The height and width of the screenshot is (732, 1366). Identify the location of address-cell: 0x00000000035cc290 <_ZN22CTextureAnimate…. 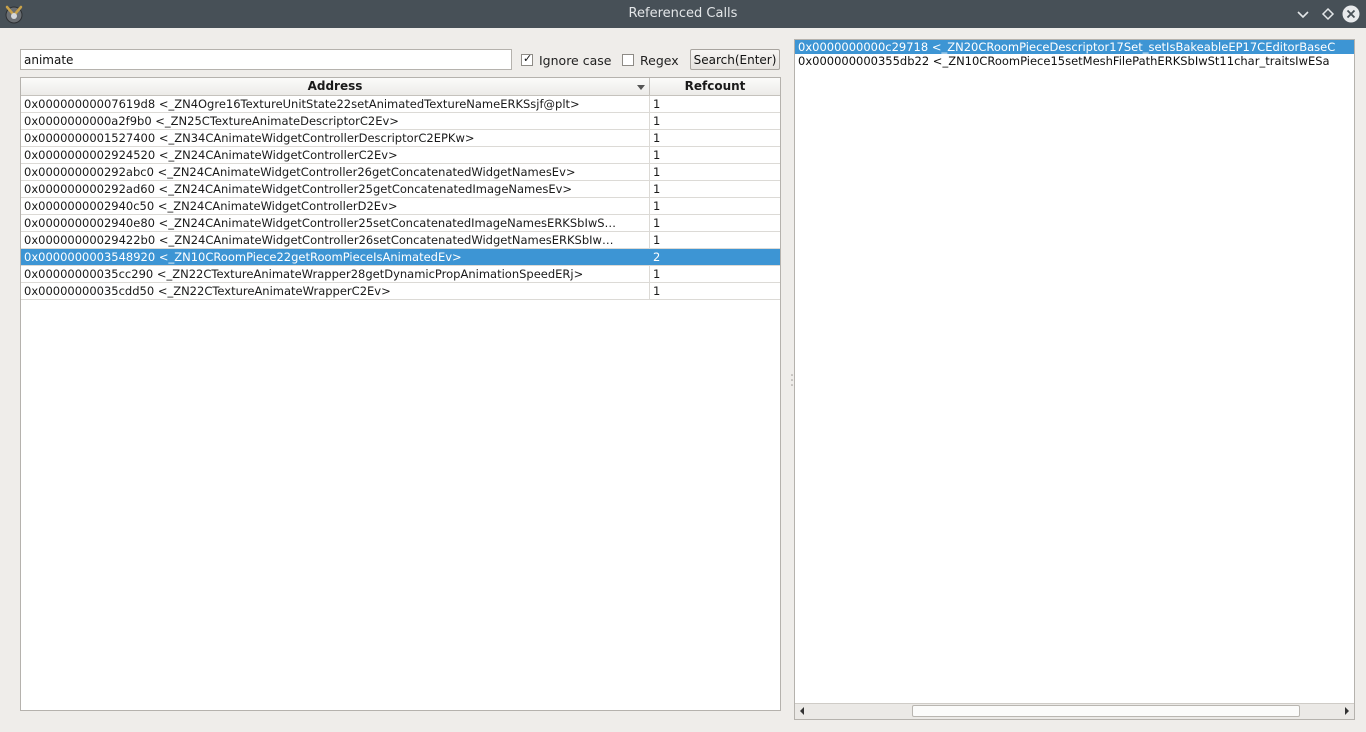
(335, 274).